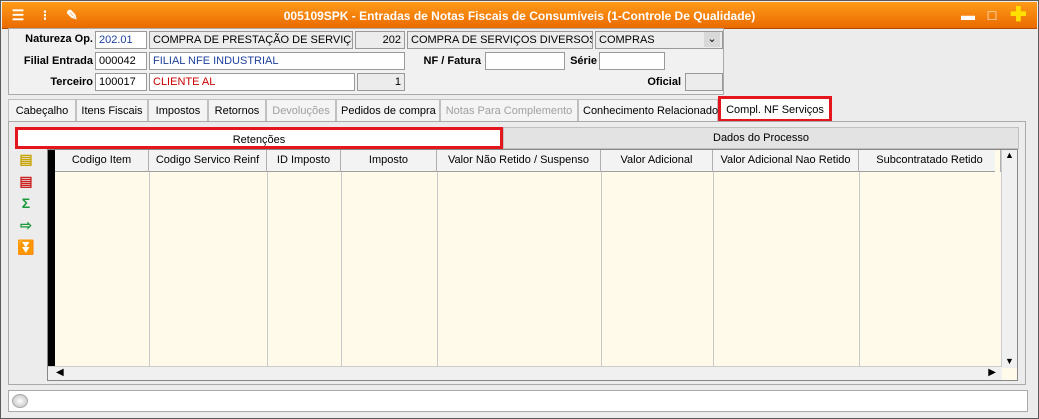  I want to click on horizontal-scrollbar: ◀ ▶, so click(525, 373).